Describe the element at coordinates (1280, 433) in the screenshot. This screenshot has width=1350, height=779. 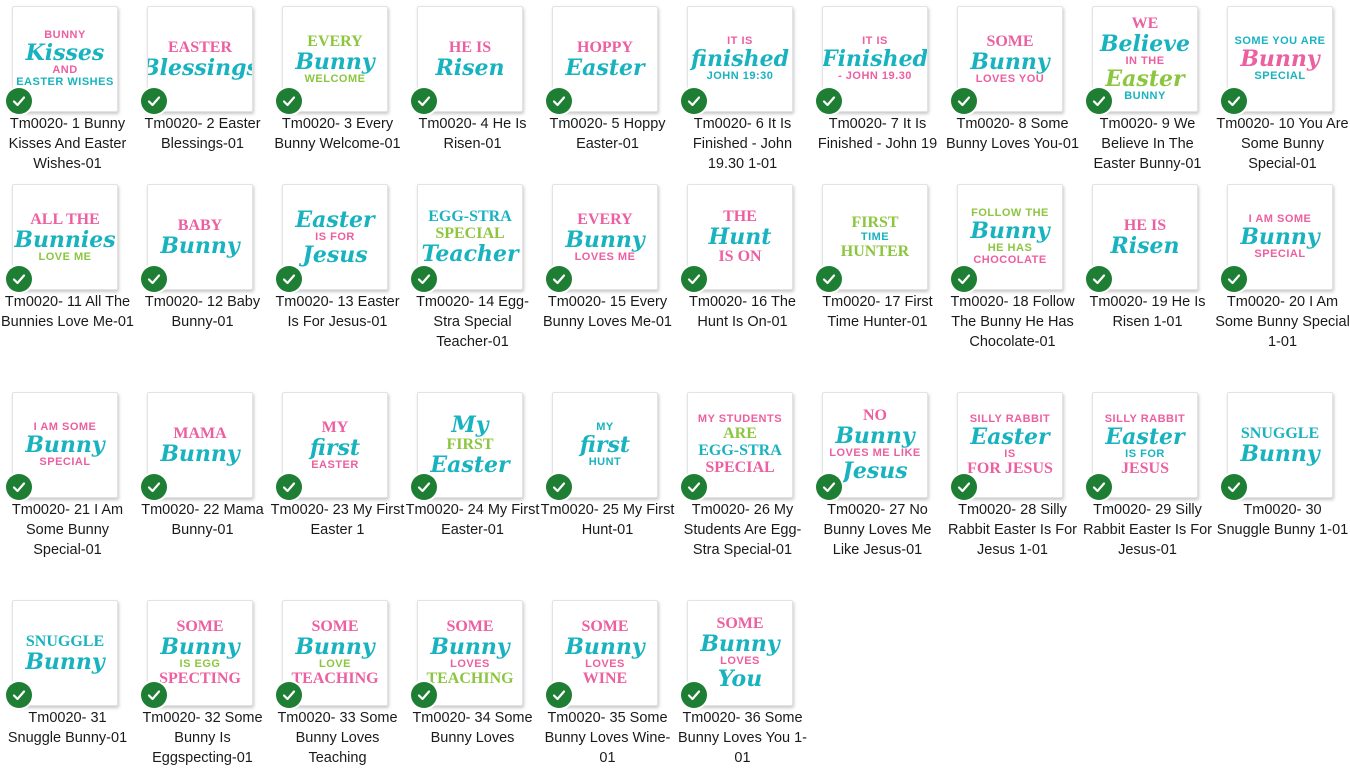
I see `artwork-text: SNUGGLE` at that location.